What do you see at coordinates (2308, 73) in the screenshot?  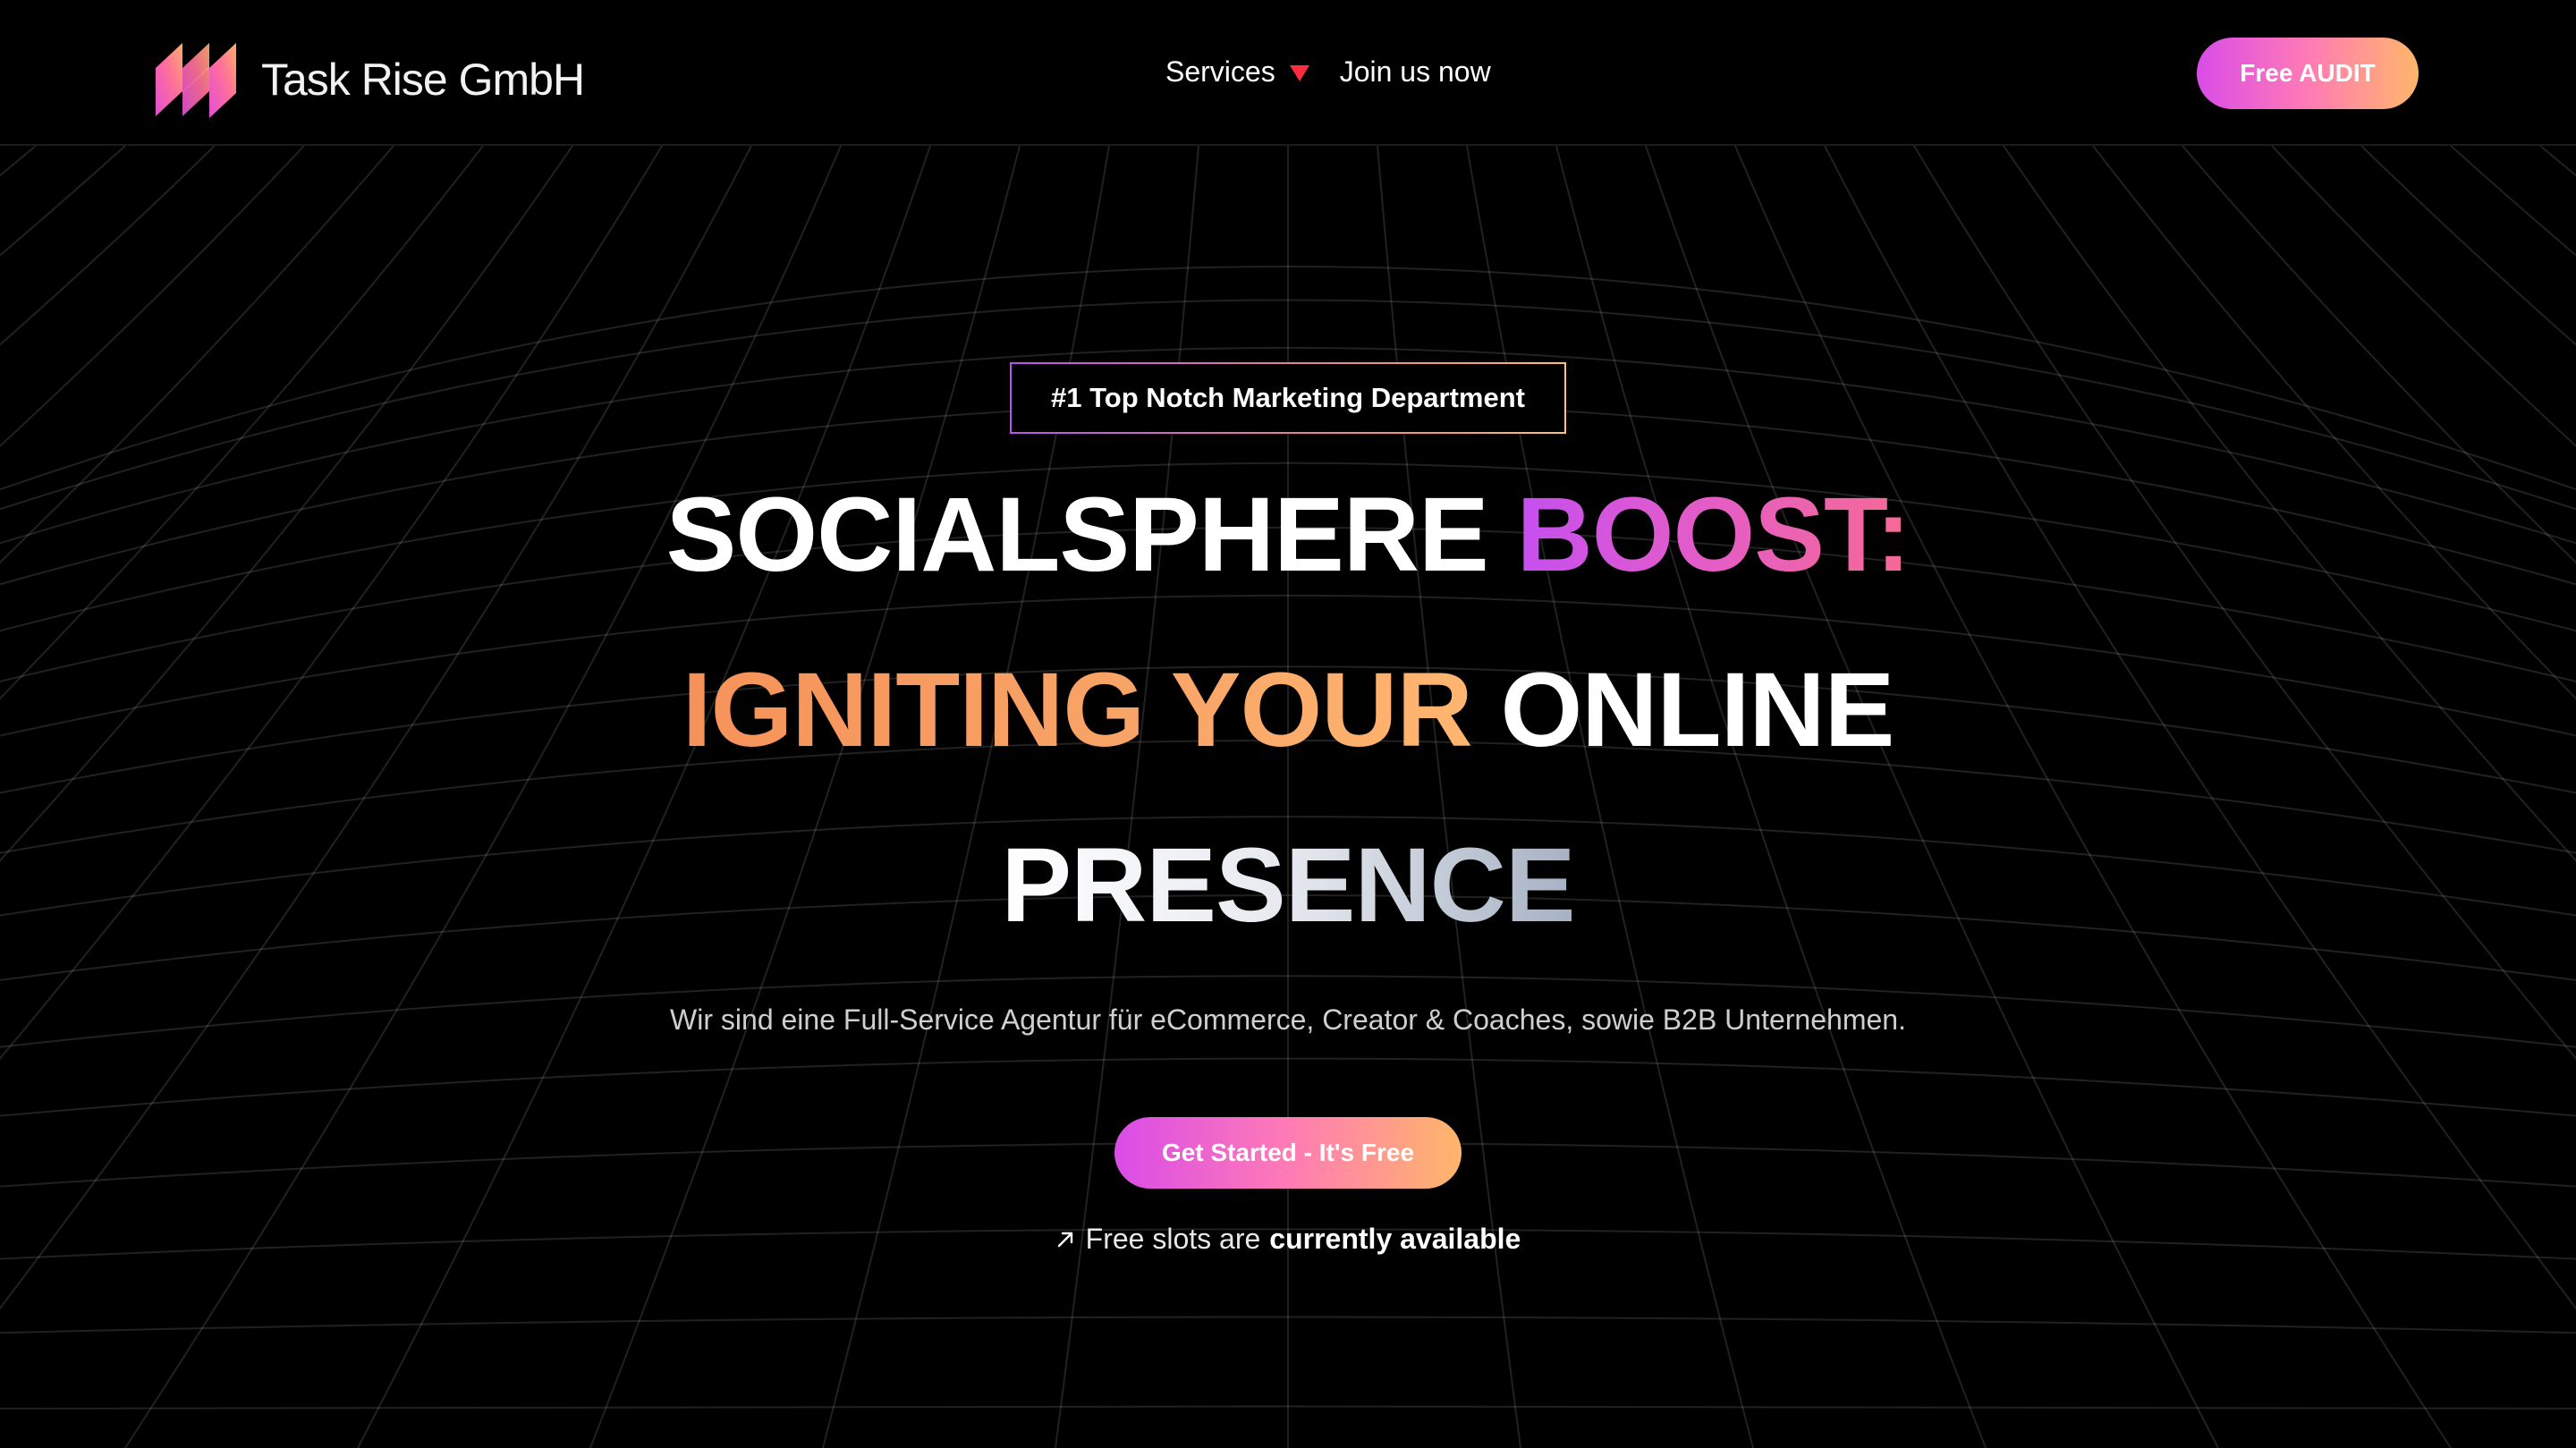 I see `free-audit-button: Free AUDIT` at bounding box center [2308, 73].